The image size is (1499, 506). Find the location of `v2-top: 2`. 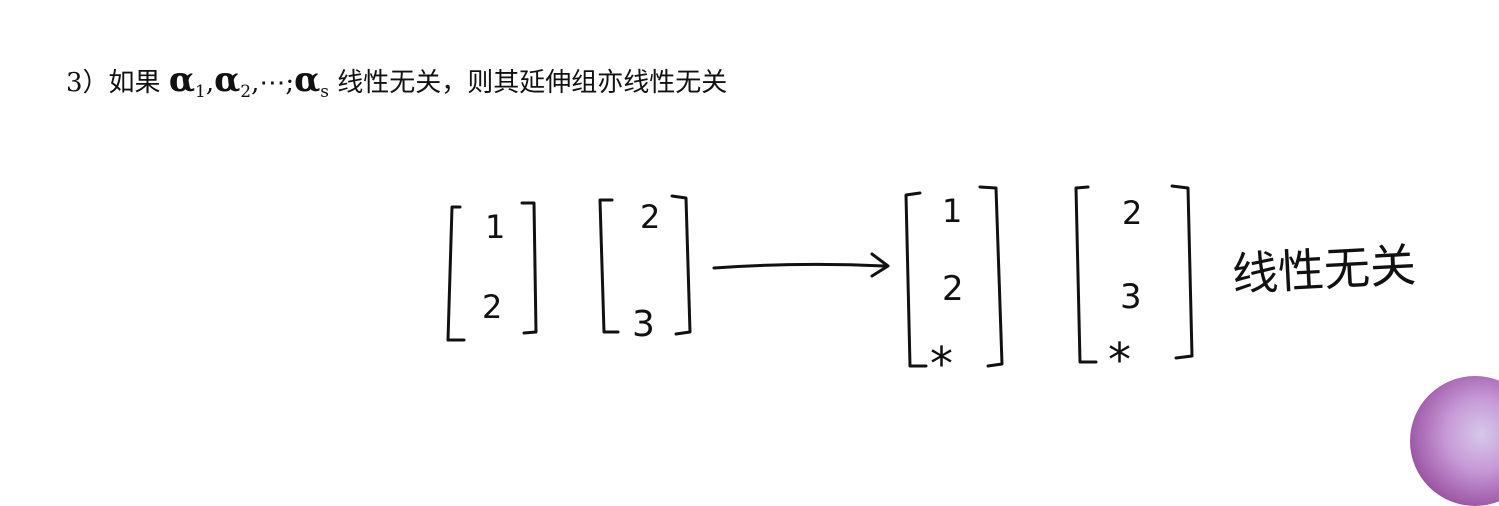

v2-top: 2 is located at coordinates (650, 217).